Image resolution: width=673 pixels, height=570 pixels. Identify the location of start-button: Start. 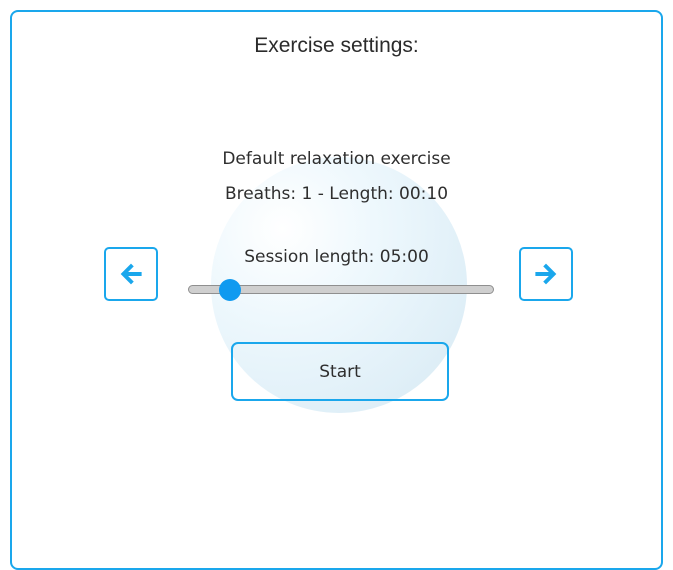
(340, 371).